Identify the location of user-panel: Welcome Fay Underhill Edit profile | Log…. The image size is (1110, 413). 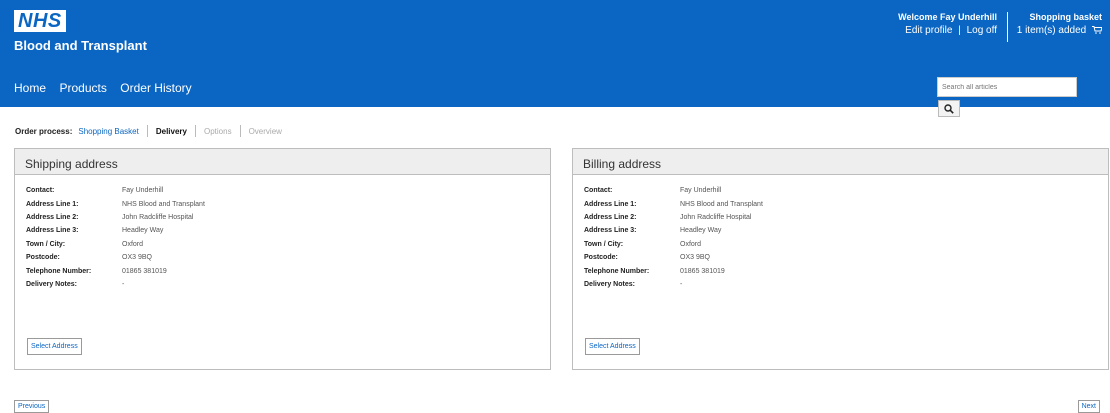
(947, 24).